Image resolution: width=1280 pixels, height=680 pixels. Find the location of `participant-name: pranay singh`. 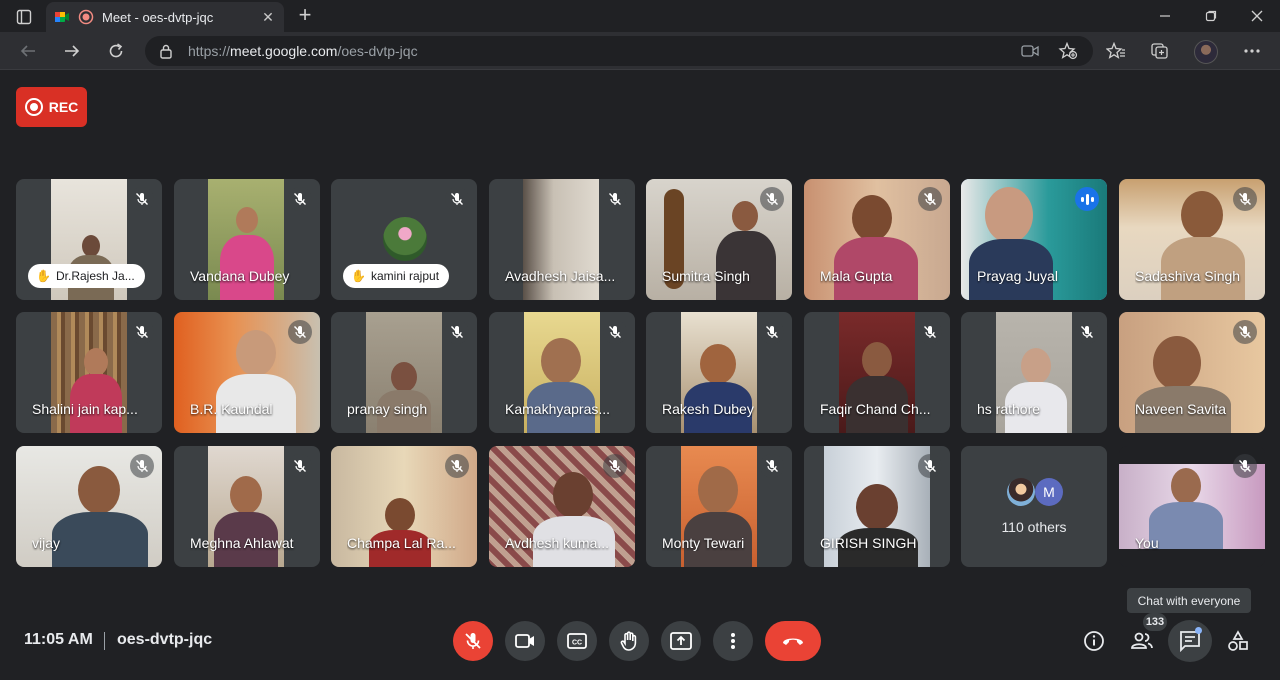

participant-name: pranay singh is located at coordinates (387, 409).